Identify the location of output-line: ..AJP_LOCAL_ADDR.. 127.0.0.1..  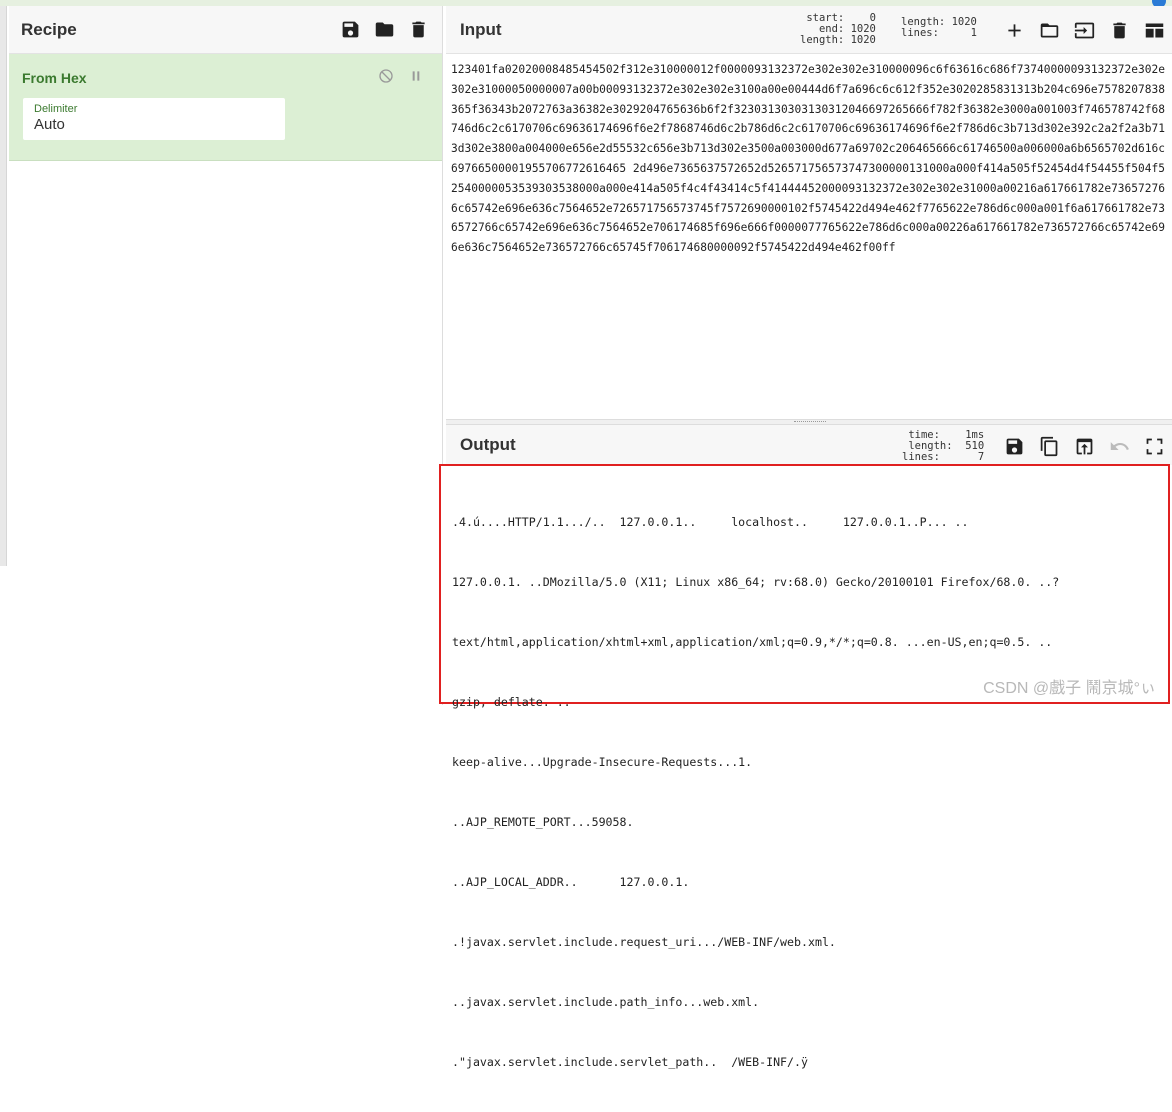
(571, 882).